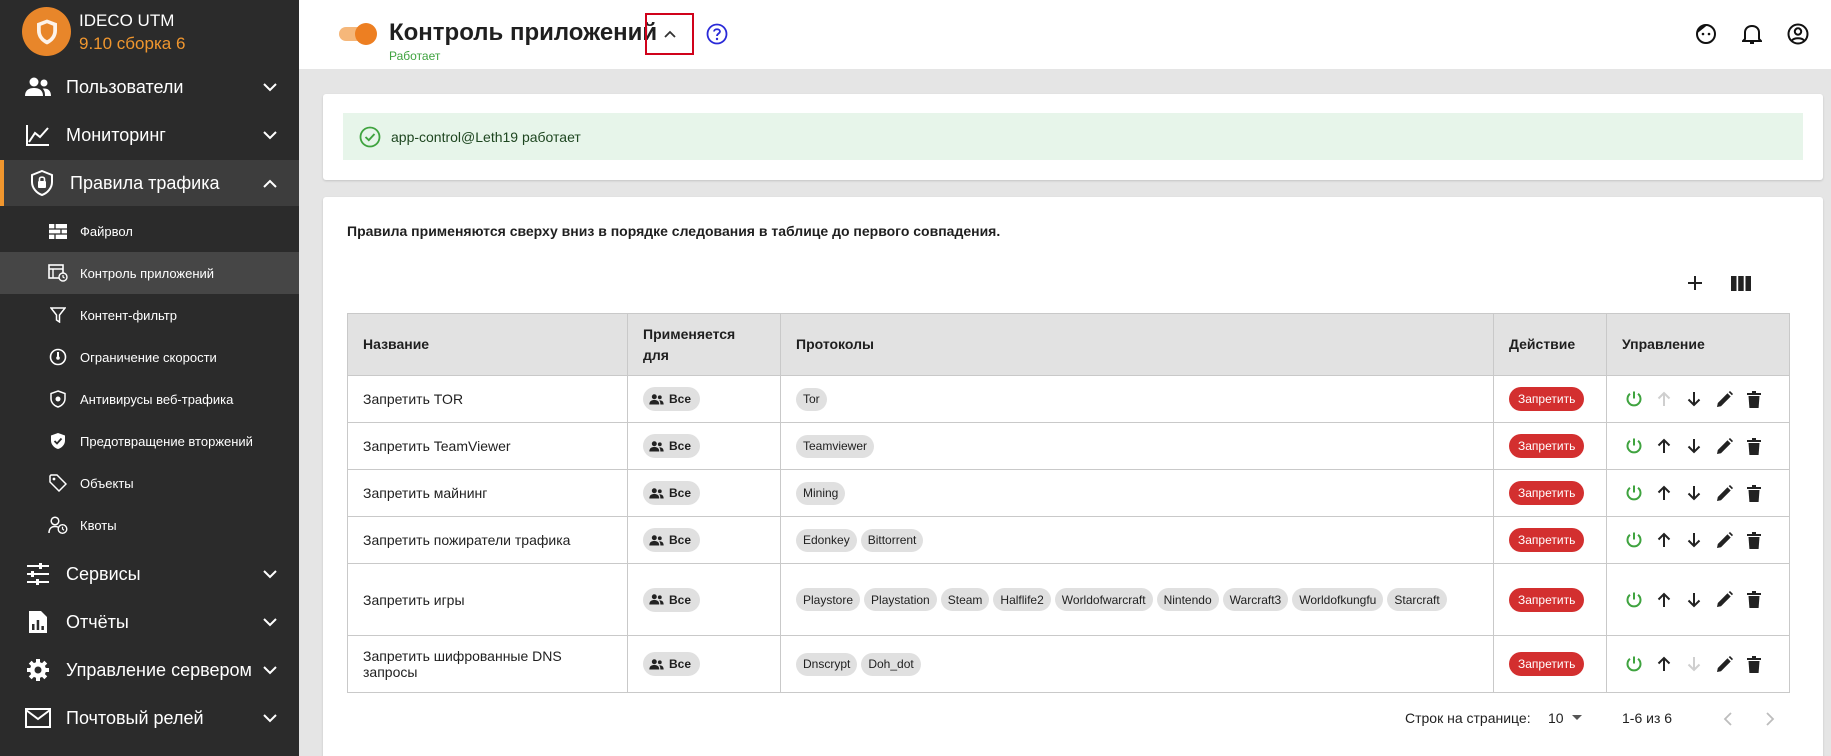 The image size is (1831, 756). What do you see at coordinates (680, 599) in the screenshot?
I see `group-chip-label: Все` at bounding box center [680, 599].